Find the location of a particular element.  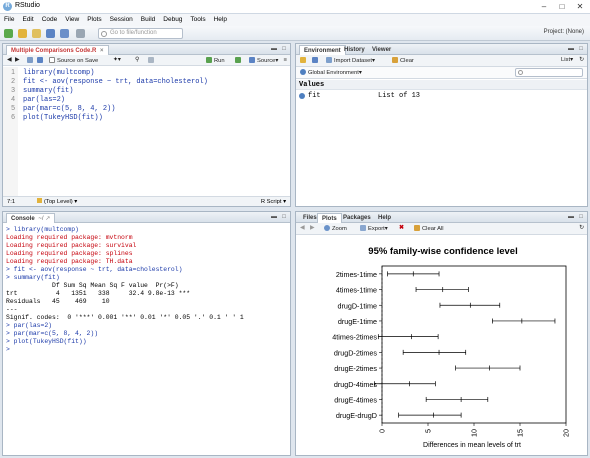

filetype-selector: R Script ▾ is located at coordinates (273, 202).